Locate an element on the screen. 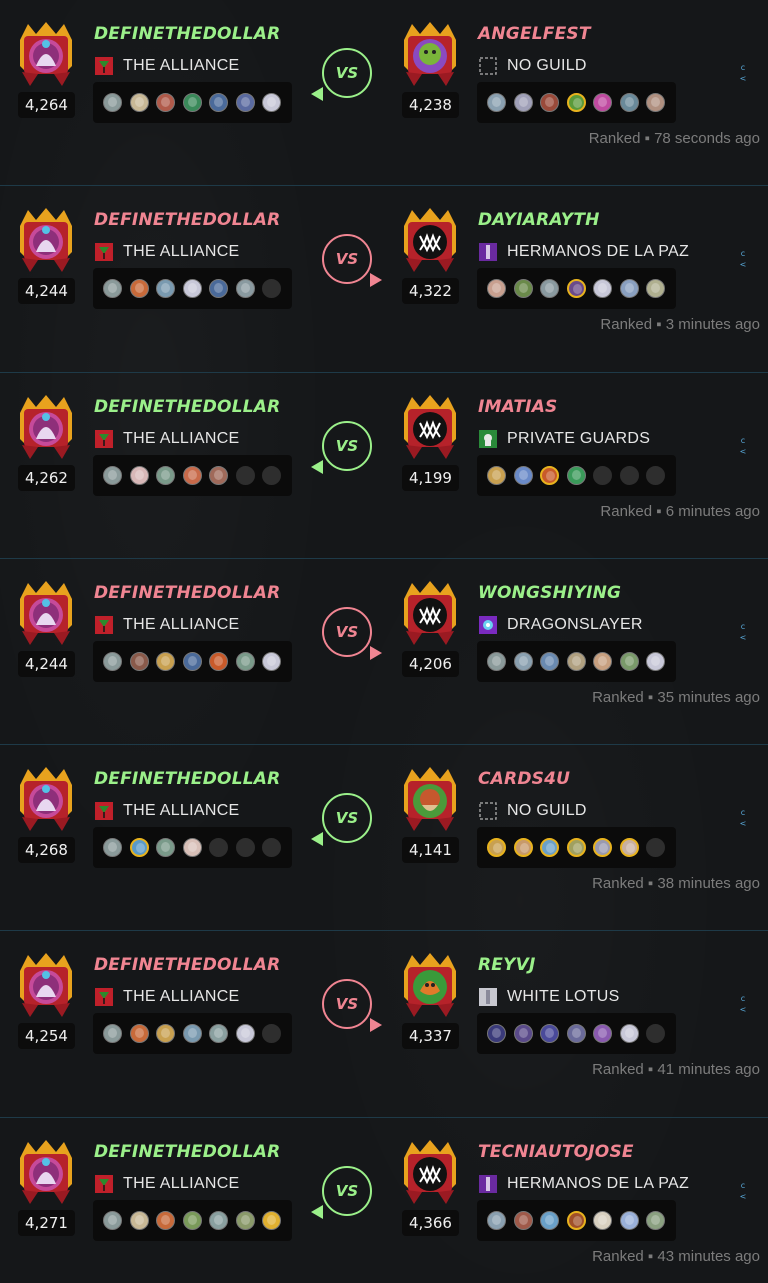 Image resolution: width=768 pixels, height=1283 pixels. opponent-guild: HERMANOS DE LA PAZ is located at coordinates (583, 252).